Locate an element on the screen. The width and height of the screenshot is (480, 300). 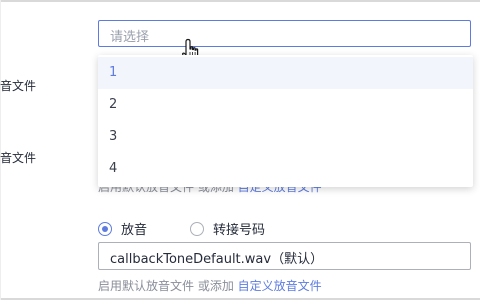
audio-file-input: callbackToneDefault.wav（默认） is located at coordinates (284, 256).